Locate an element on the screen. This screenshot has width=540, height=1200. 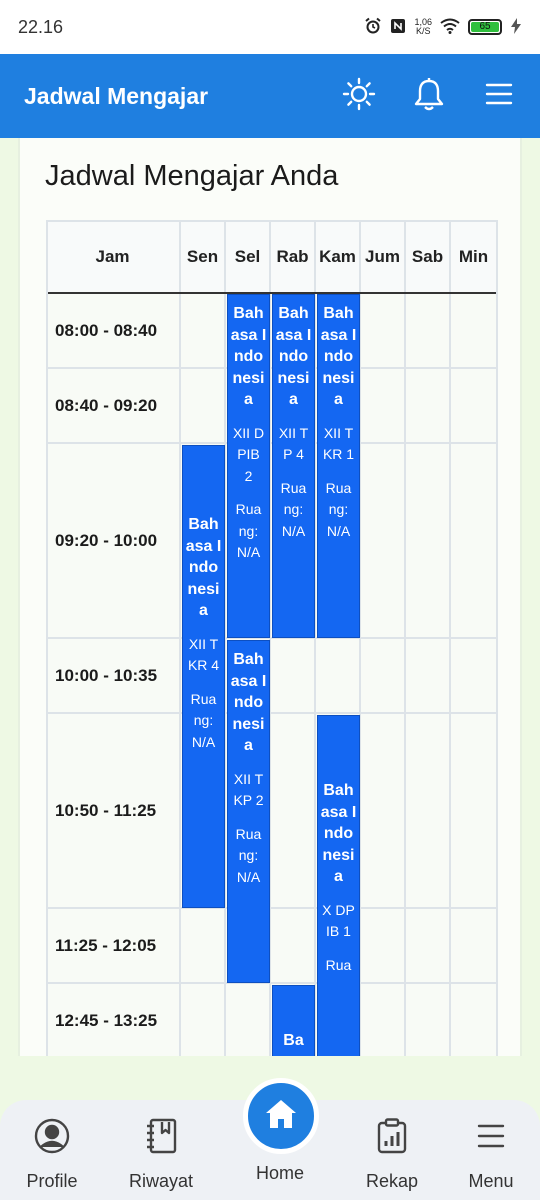
alarm-icon is located at coordinates (373, 27).